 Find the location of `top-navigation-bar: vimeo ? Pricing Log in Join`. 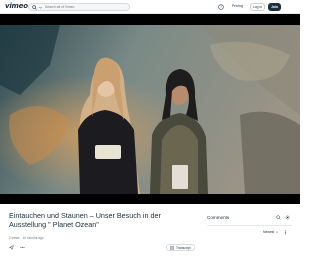

top-navigation-bar: vimeo ? Pricing Log in Join is located at coordinates (150, 7).